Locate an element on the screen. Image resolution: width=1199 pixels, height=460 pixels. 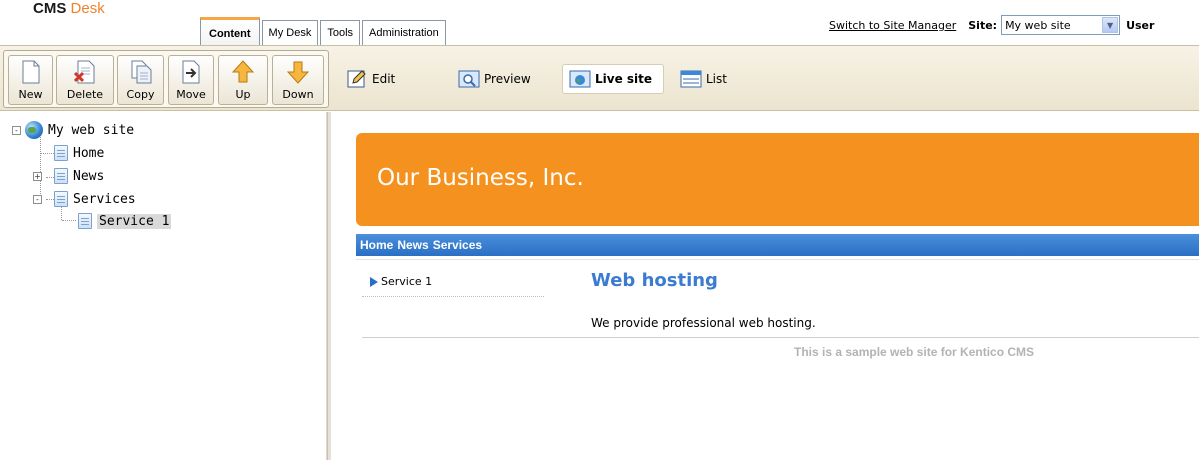
edit-icon is located at coordinates (357, 79).